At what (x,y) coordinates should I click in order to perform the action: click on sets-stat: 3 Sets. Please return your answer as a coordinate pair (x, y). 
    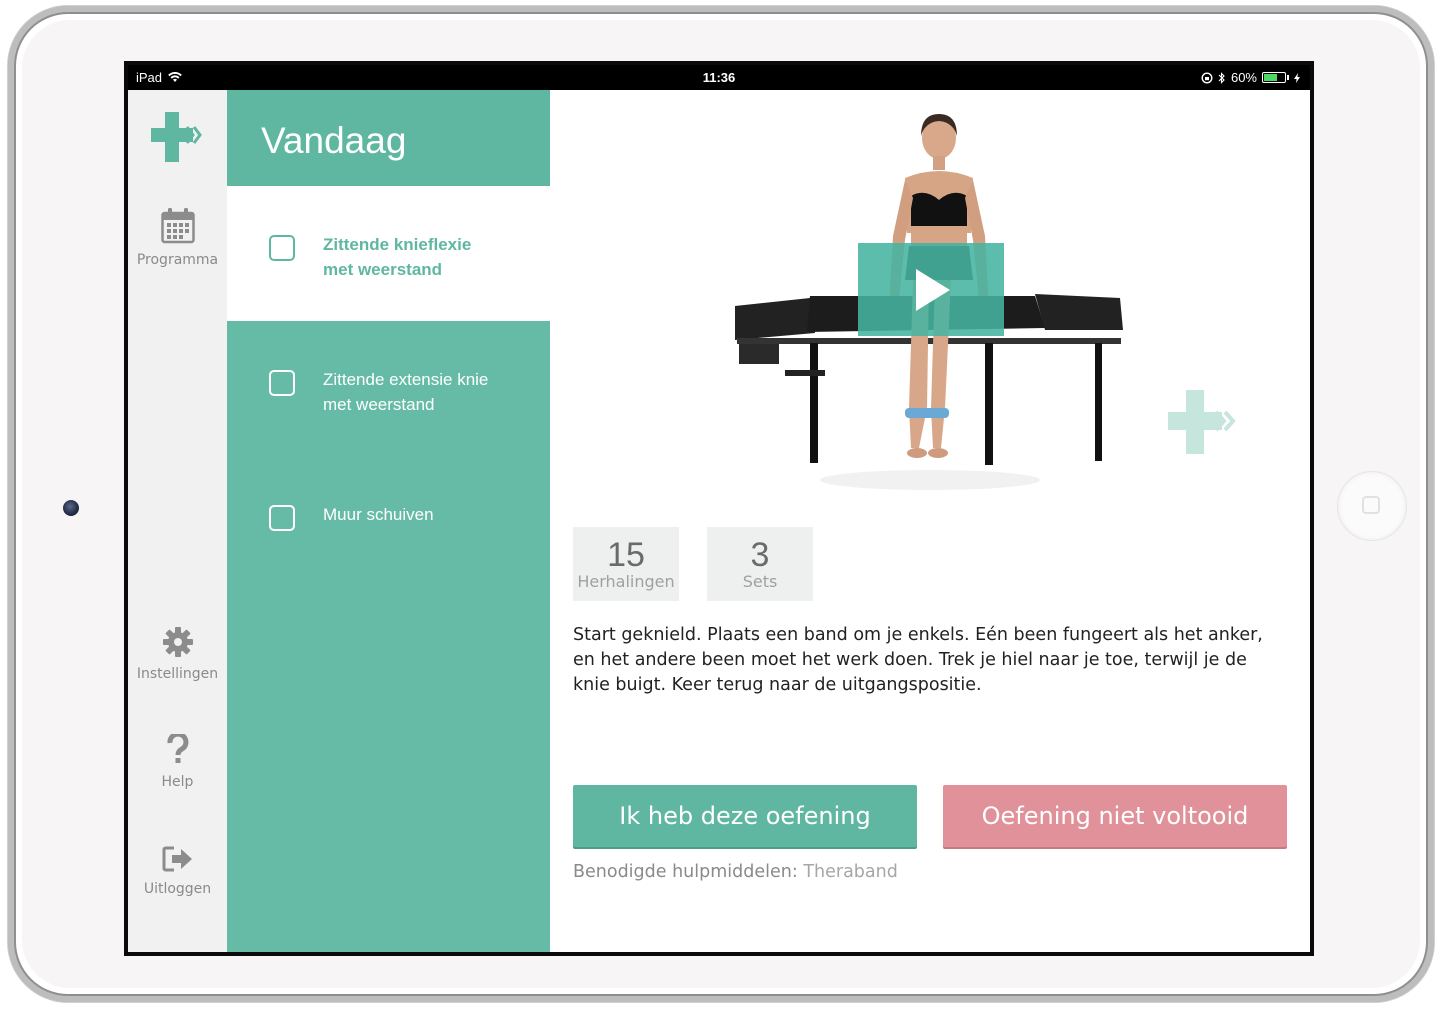
    Looking at the image, I should click on (760, 564).